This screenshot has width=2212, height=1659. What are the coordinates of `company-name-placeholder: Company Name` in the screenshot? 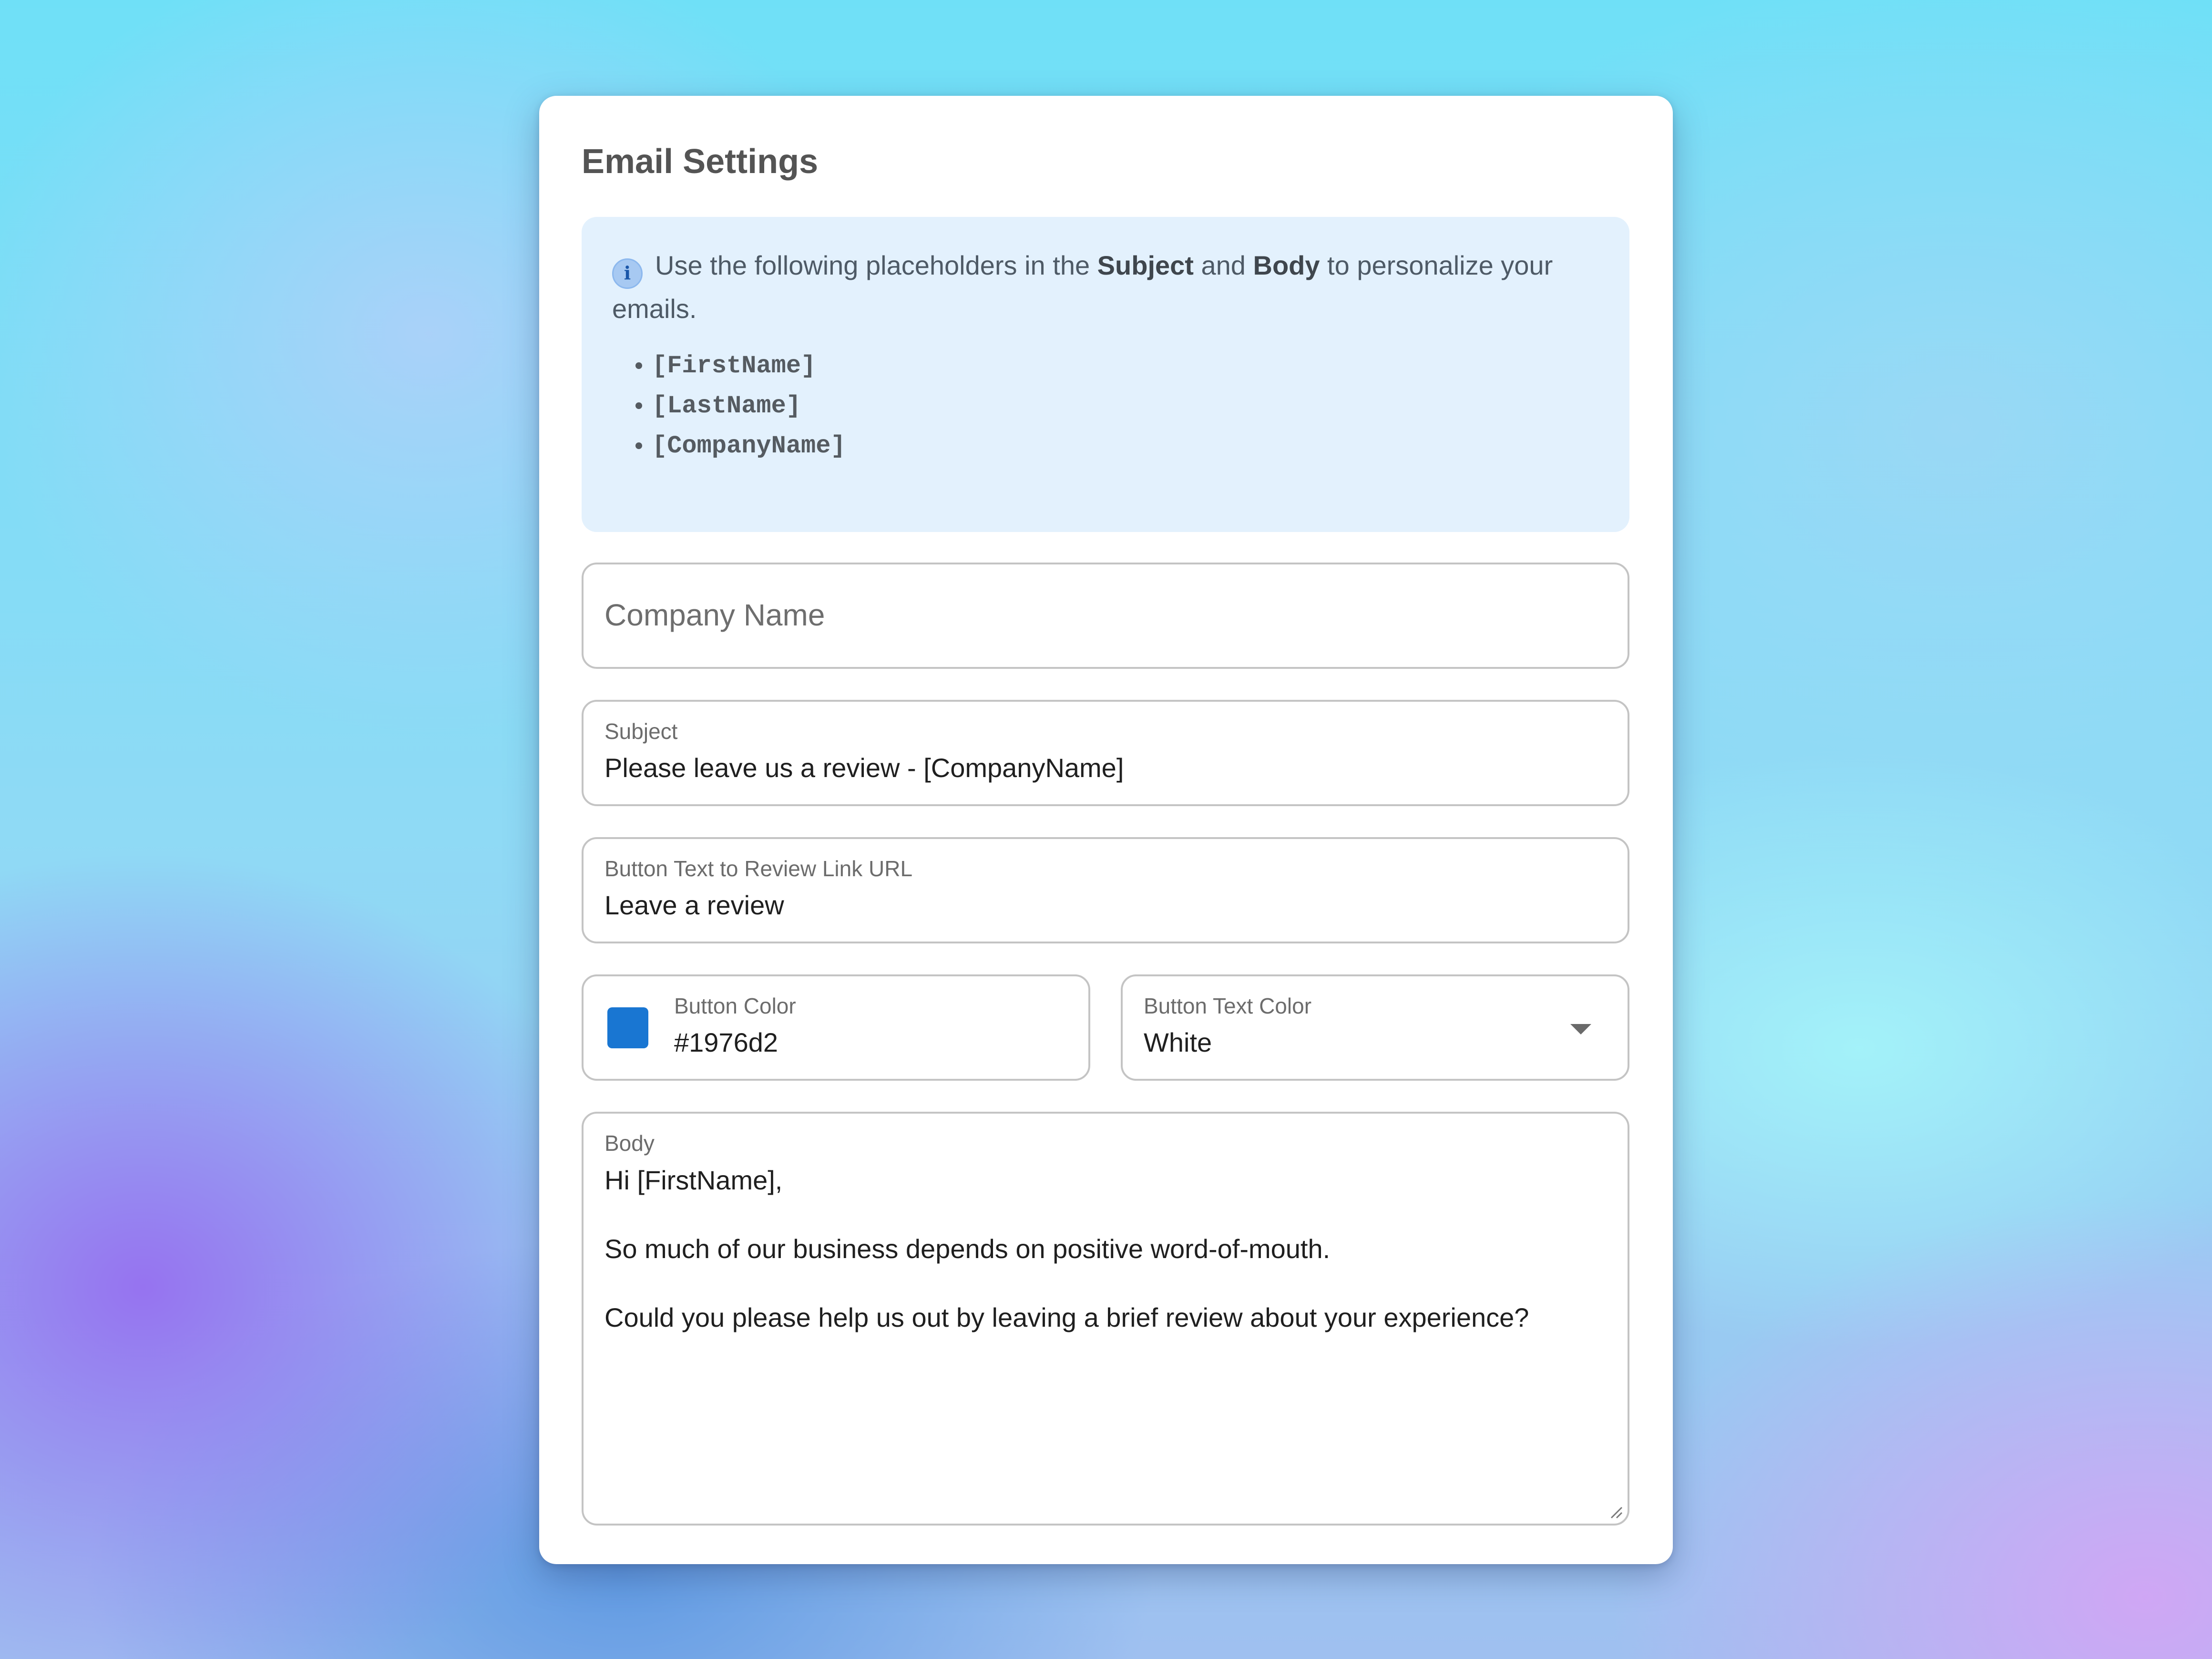 It's located at (714, 615).